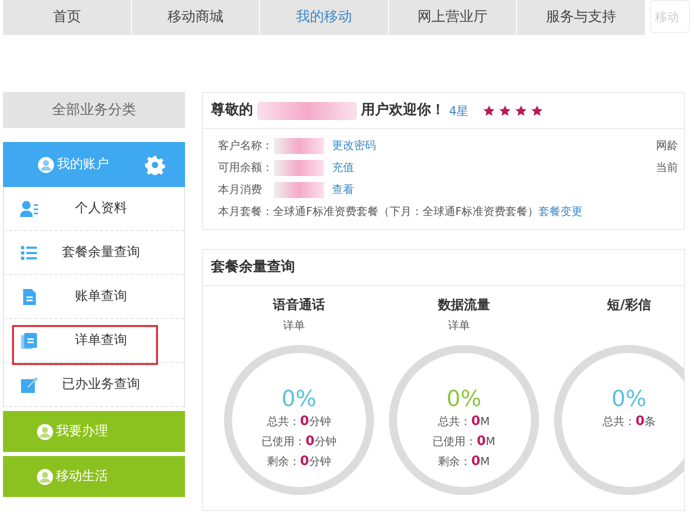  I want to click on nav-tab: 移动商城, so click(196, 17).